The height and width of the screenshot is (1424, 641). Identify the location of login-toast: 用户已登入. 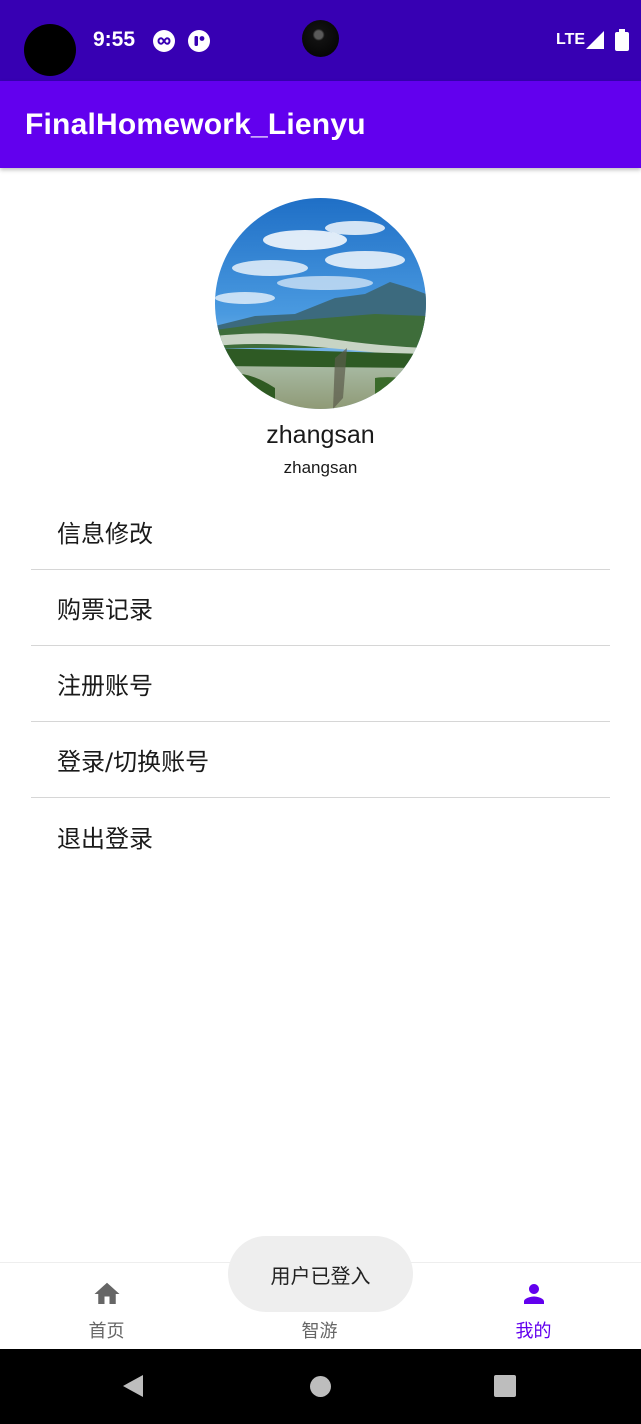
(320, 1274).